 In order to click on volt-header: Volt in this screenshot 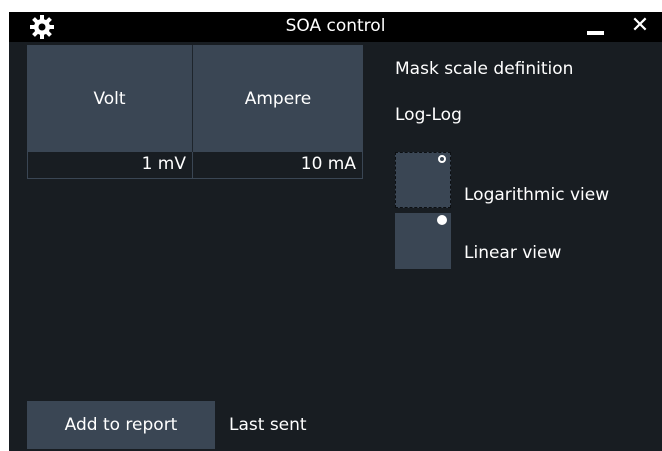, I will do `click(110, 98)`.